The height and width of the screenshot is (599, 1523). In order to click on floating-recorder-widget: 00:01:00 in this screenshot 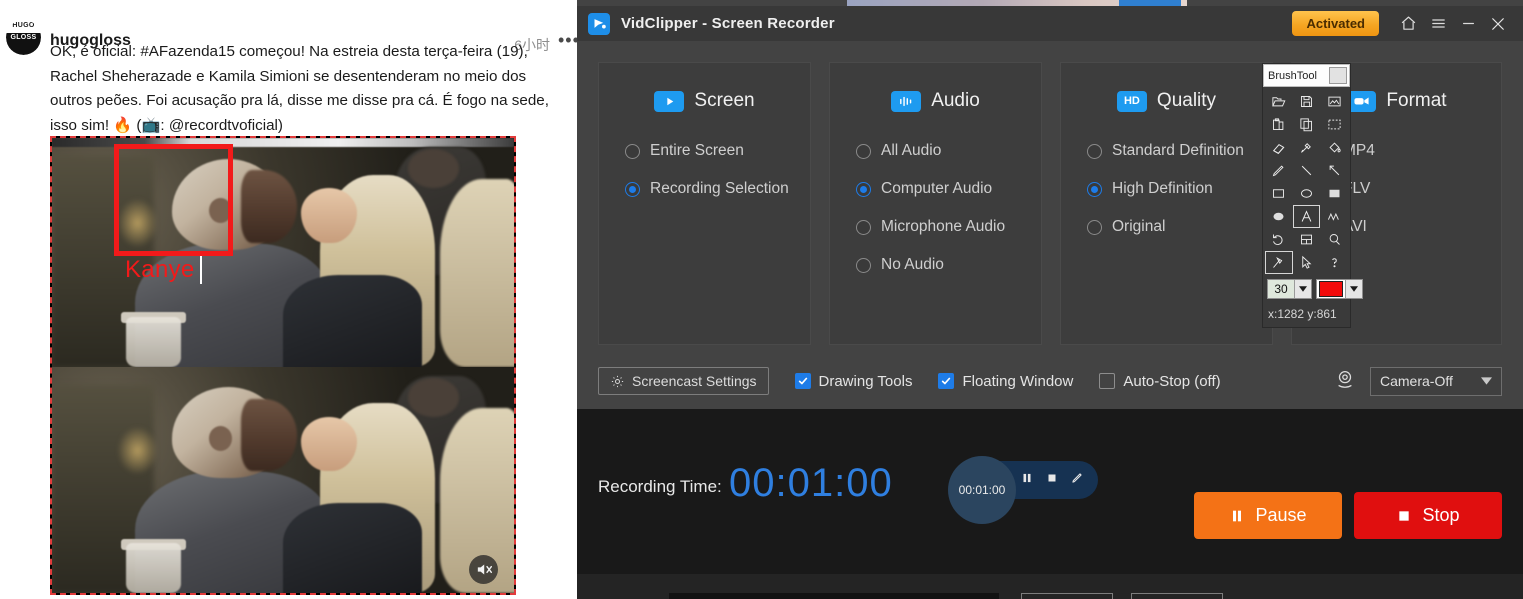, I will do `click(1023, 490)`.